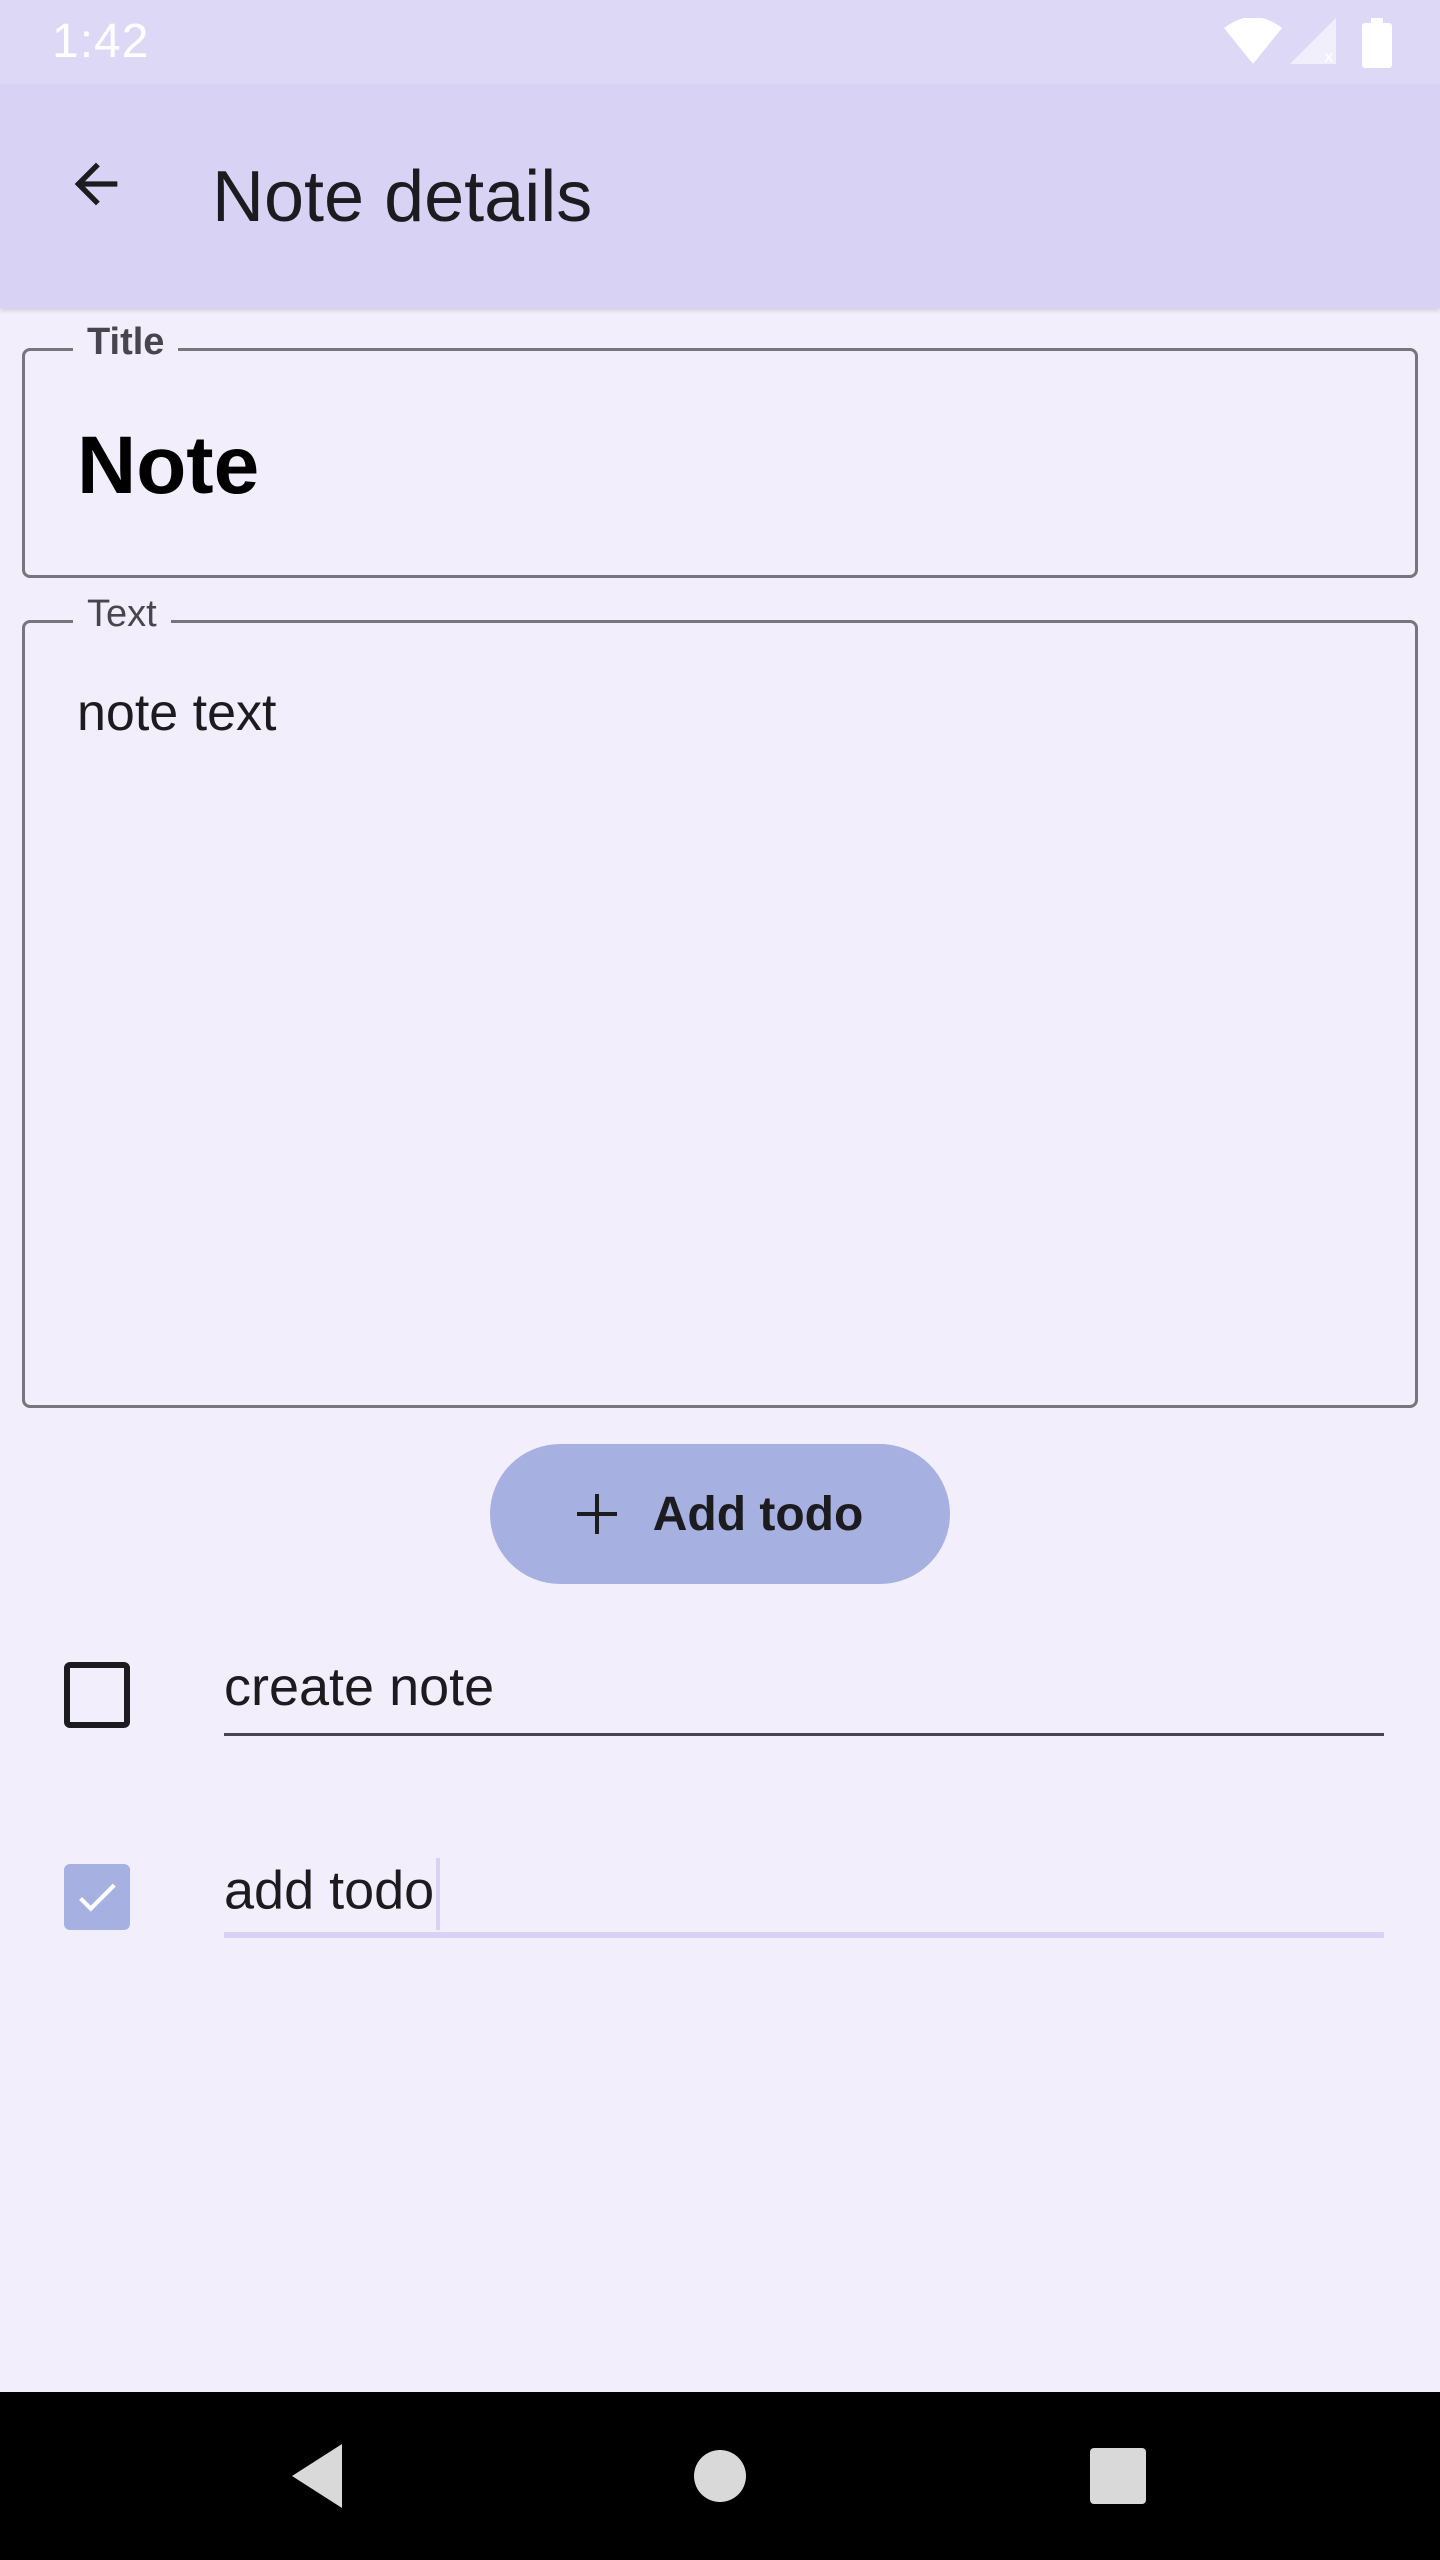 The image size is (1440, 2560). I want to click on nav-home-icon, so click(720, 2476).